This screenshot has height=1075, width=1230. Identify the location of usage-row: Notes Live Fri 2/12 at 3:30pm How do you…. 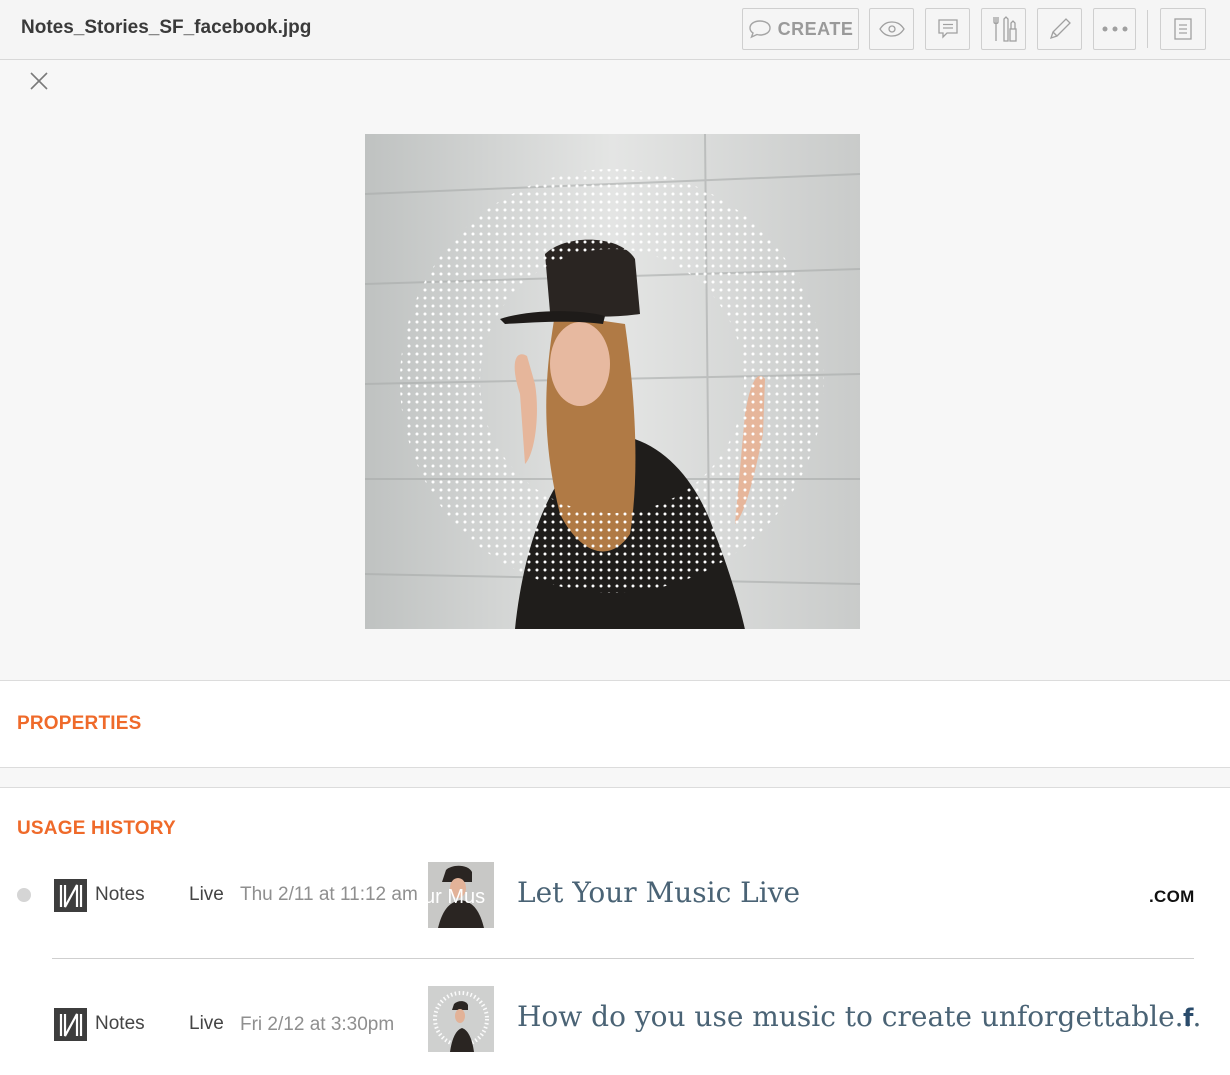
(615, 1019).